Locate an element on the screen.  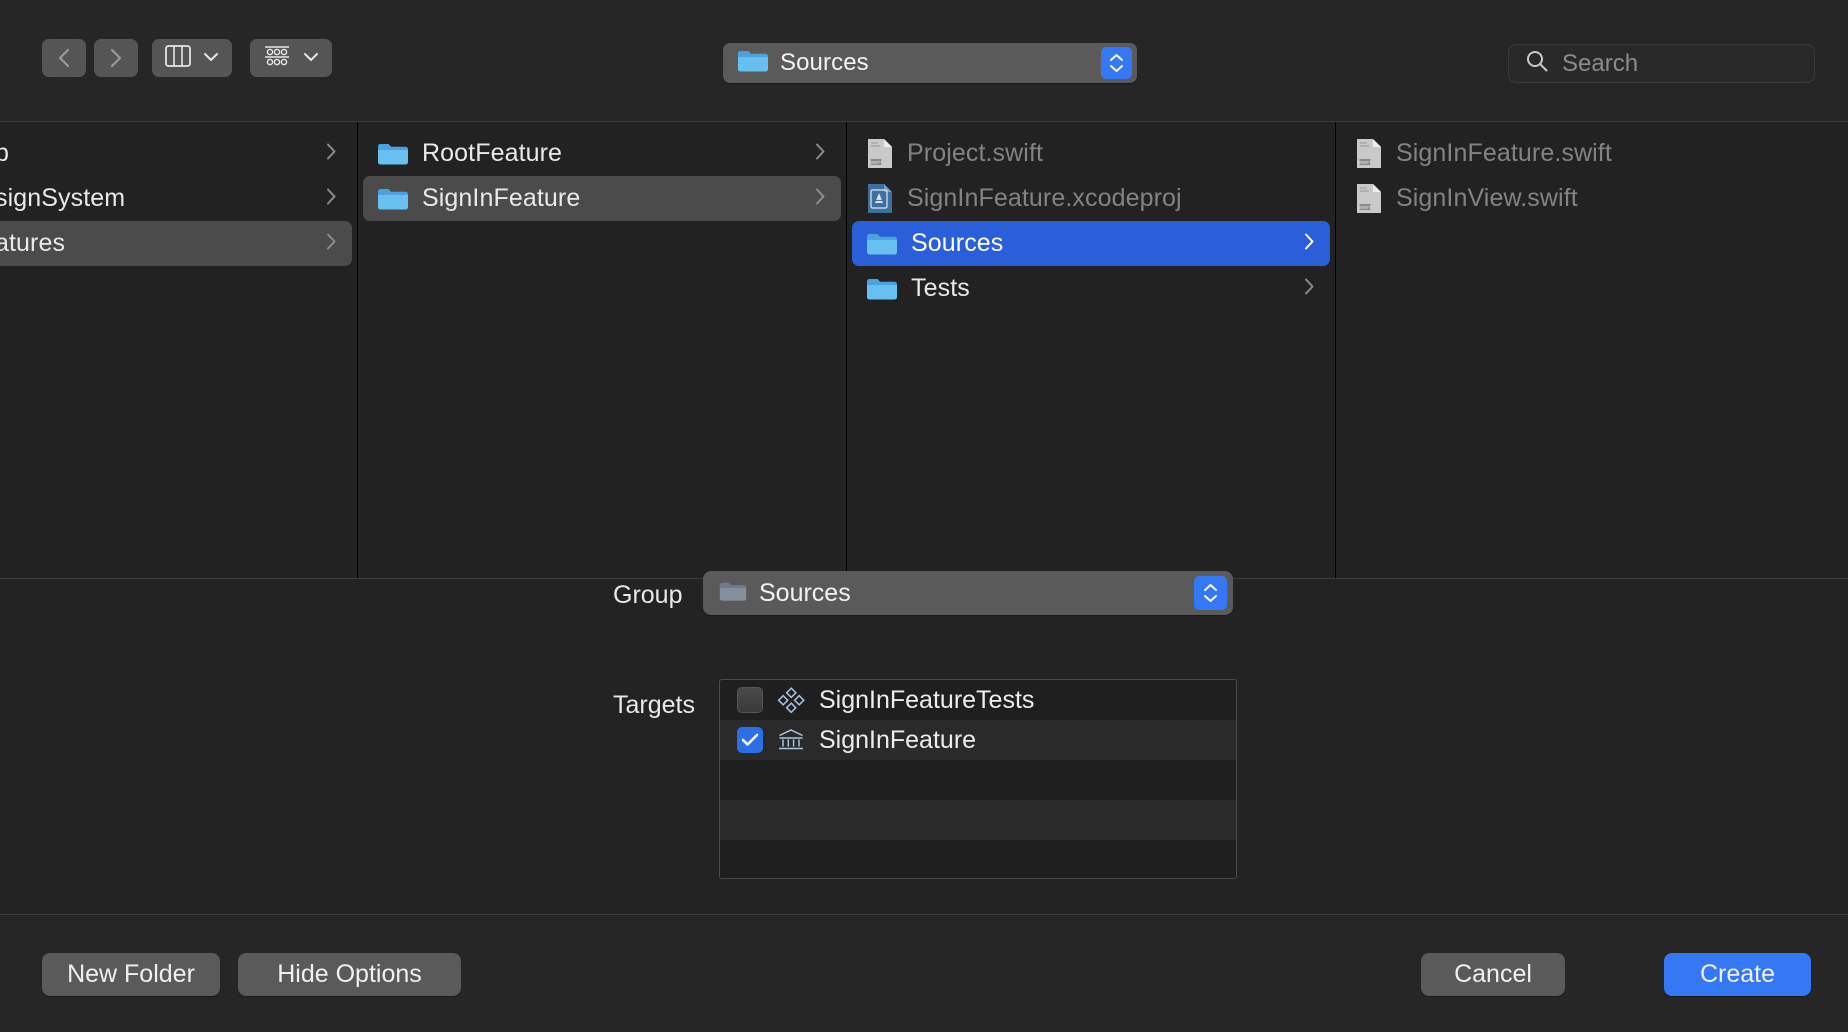
create-button: Create is located at coordinates (1737, 974).